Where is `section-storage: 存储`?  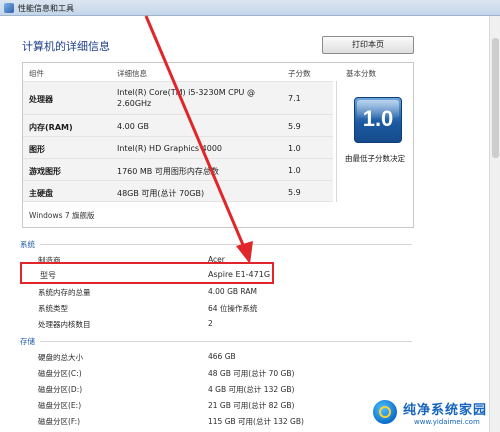
section-storage: 存储 is located at coordinates (27, 341).